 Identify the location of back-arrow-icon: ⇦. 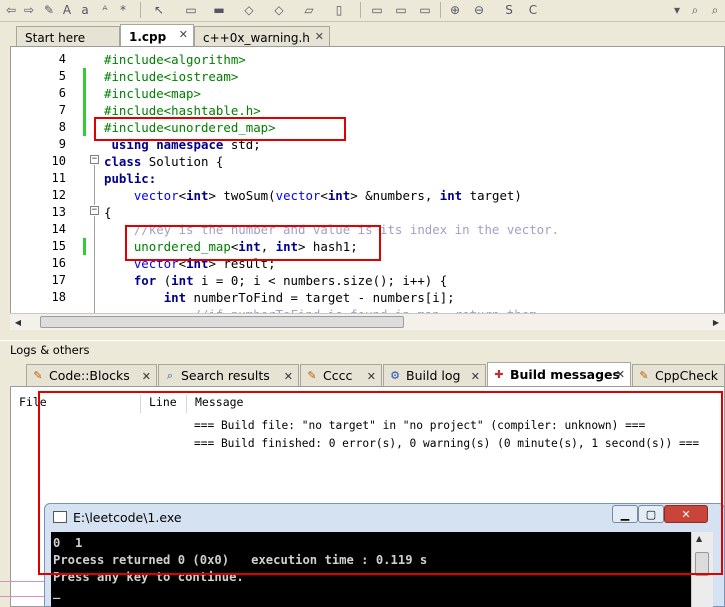
(11, 10).